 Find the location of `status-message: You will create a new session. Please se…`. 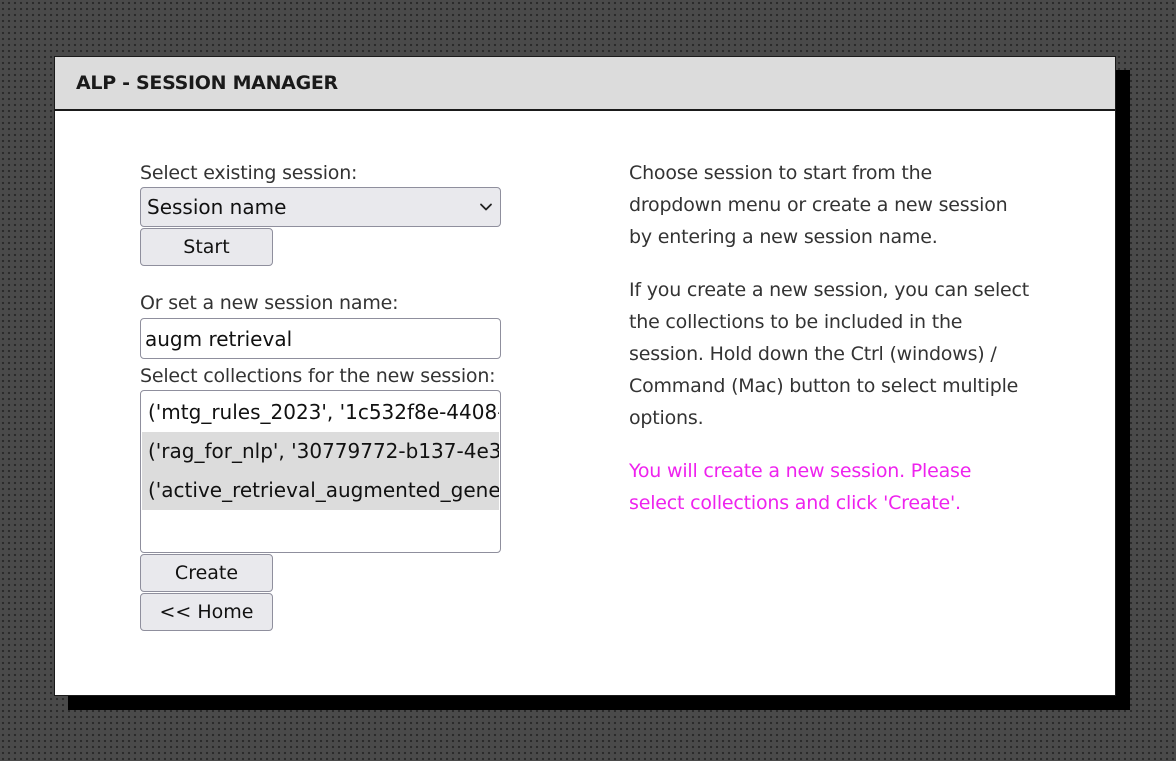

status-message: You will create a new session. Please se… is located at coordinates (800, 487).